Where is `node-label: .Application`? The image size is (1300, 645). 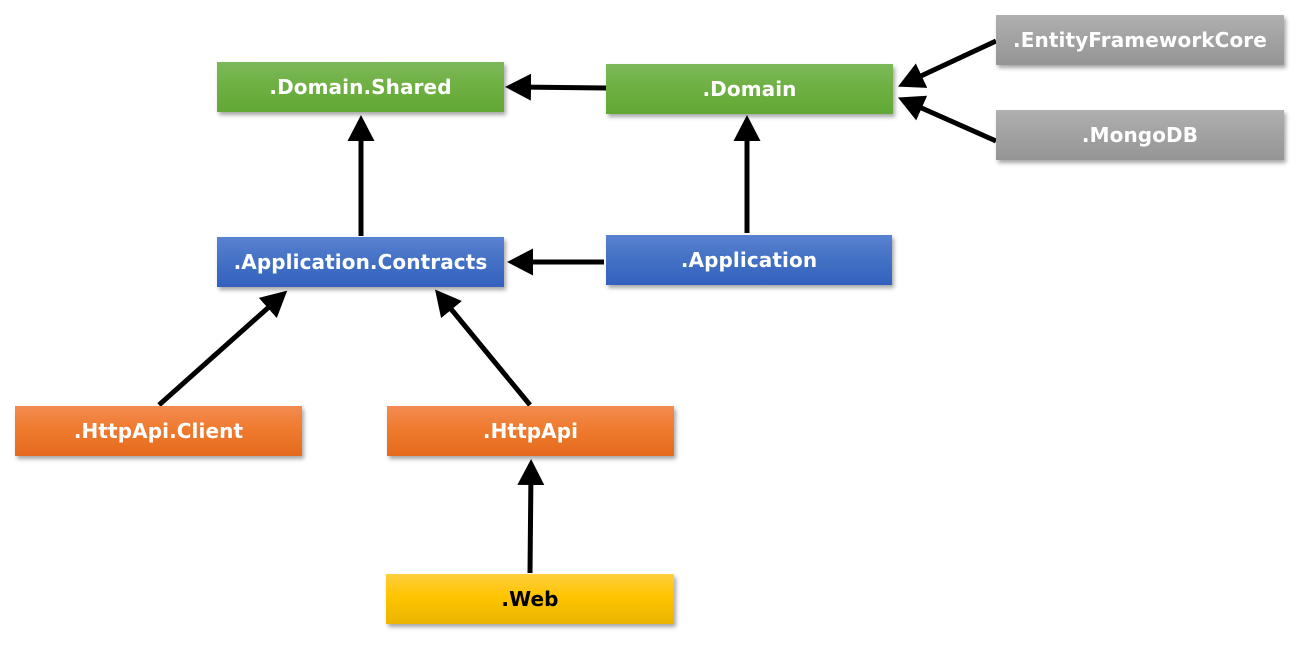
node-label: .Application is located at coordinates (749, 260).